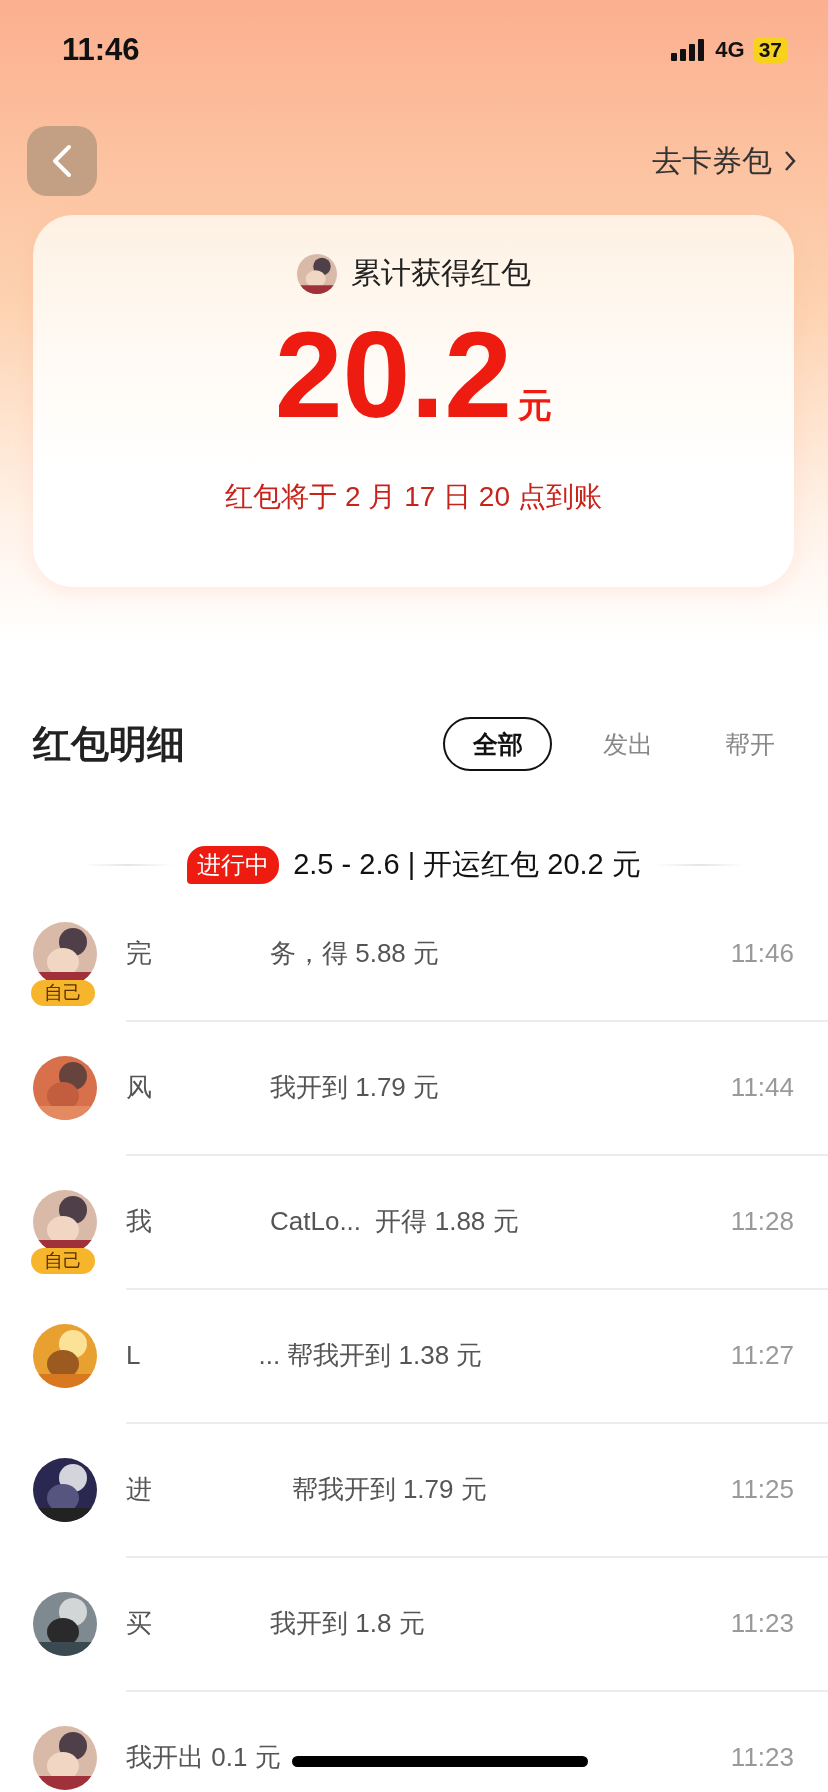 The height and width of the screenshot is (1792, 828). I want to click on period-title: 2.5 - 2.6 | 开运红包 20.2 元, so click(467, 864).